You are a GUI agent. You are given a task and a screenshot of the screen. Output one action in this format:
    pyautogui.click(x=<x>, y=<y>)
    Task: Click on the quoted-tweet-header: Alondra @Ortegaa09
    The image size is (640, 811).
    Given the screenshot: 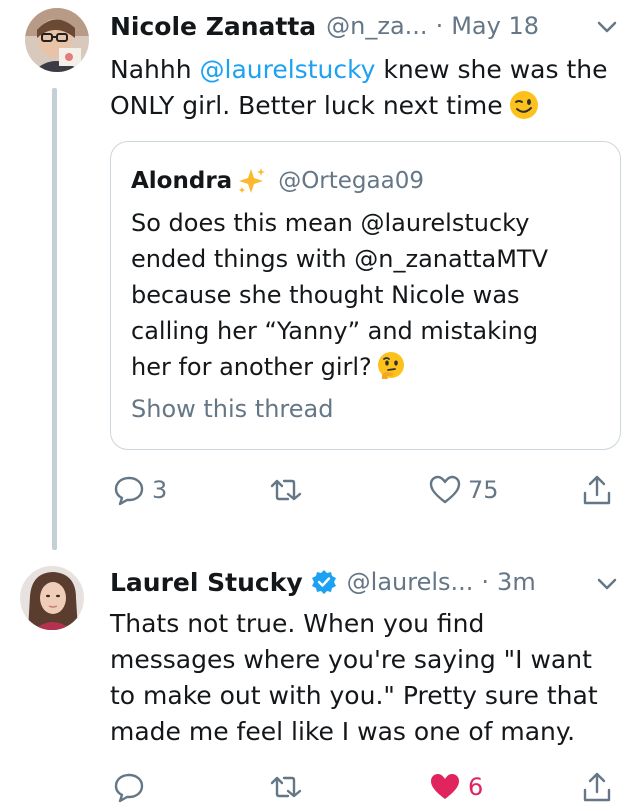 What is the action you would take?
    pyautogui.click(x=277, y=181)
    